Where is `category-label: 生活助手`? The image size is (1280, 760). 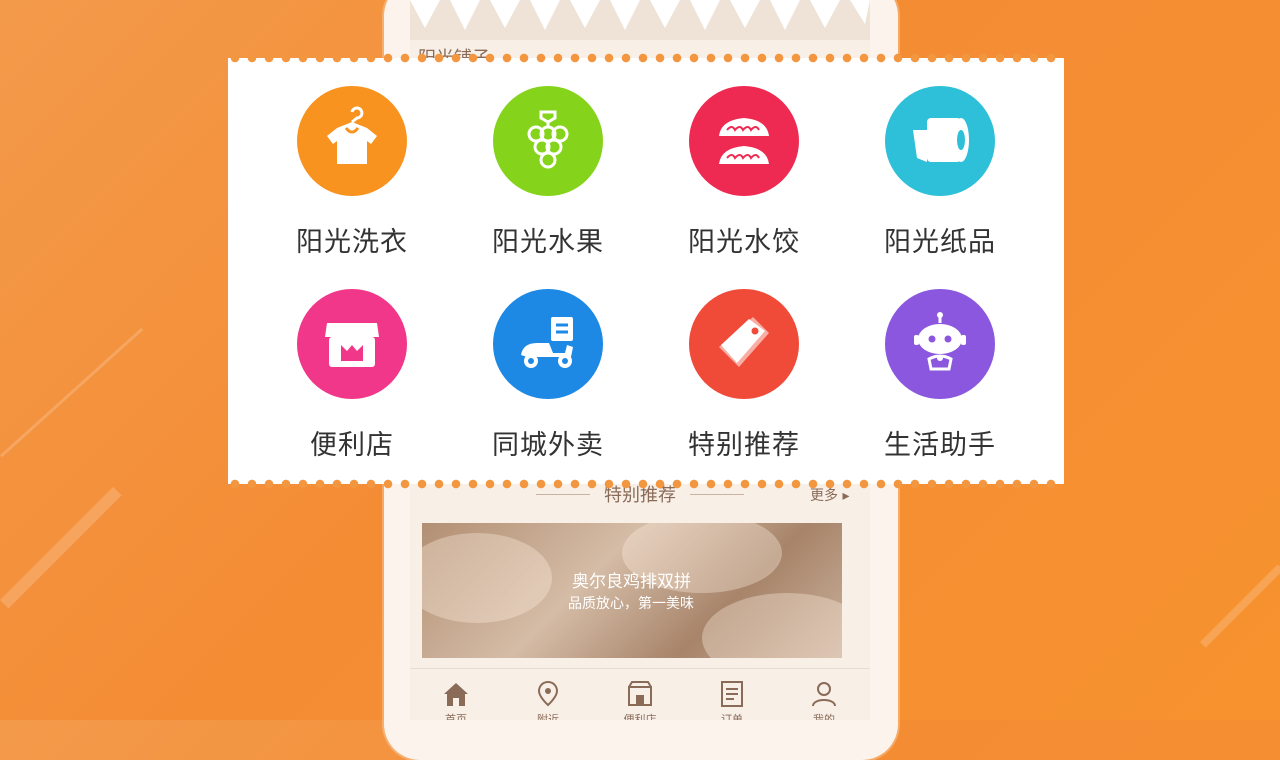
category-label: 生活助手 is located at coordinates (940, 445).